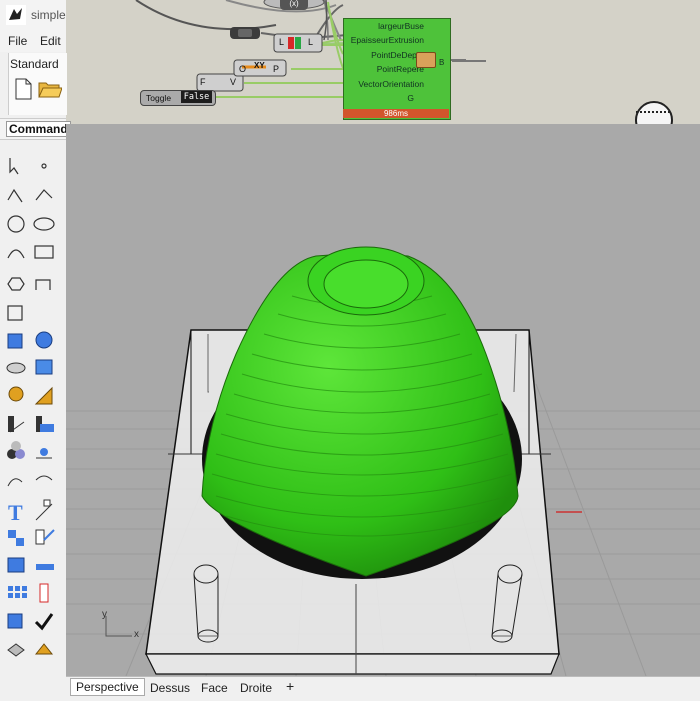  What do you see at coordinates (243, 69) in the screenshot?
I see `gh-port-label: O` at bounding box center [243, 69].